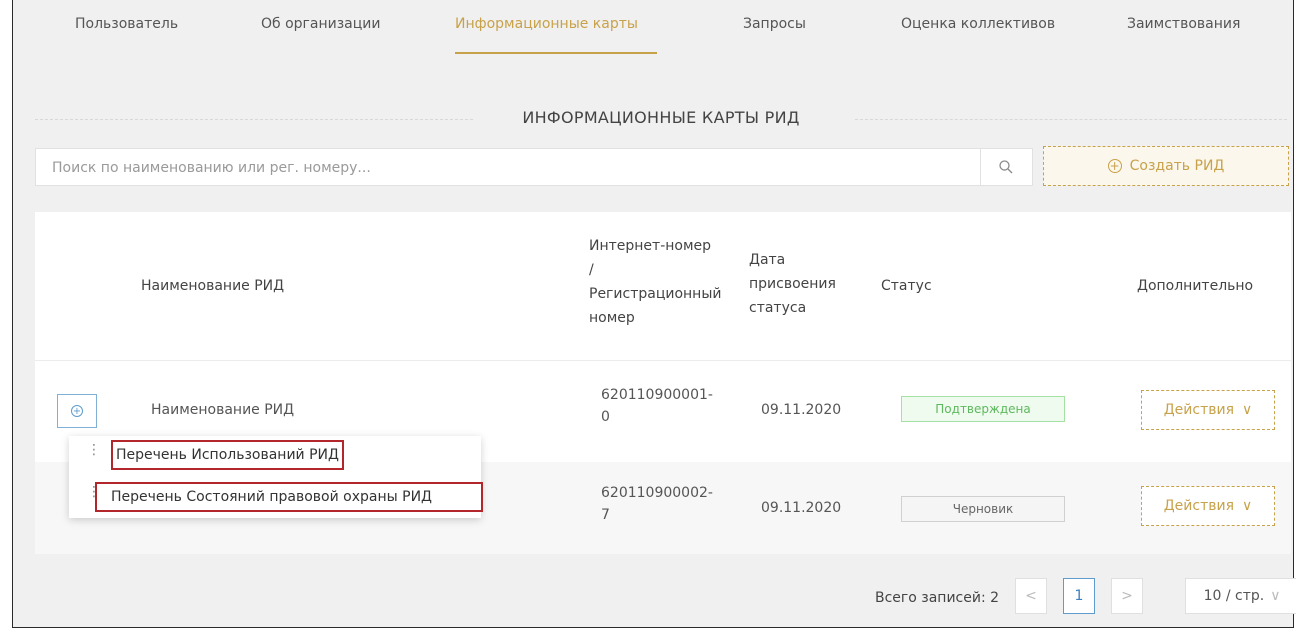 This screenshot has height=630, width=1296. Describe the element at coordinates (657, 493) in the screenshot. I see `number-line: 620110900002-` at that location.